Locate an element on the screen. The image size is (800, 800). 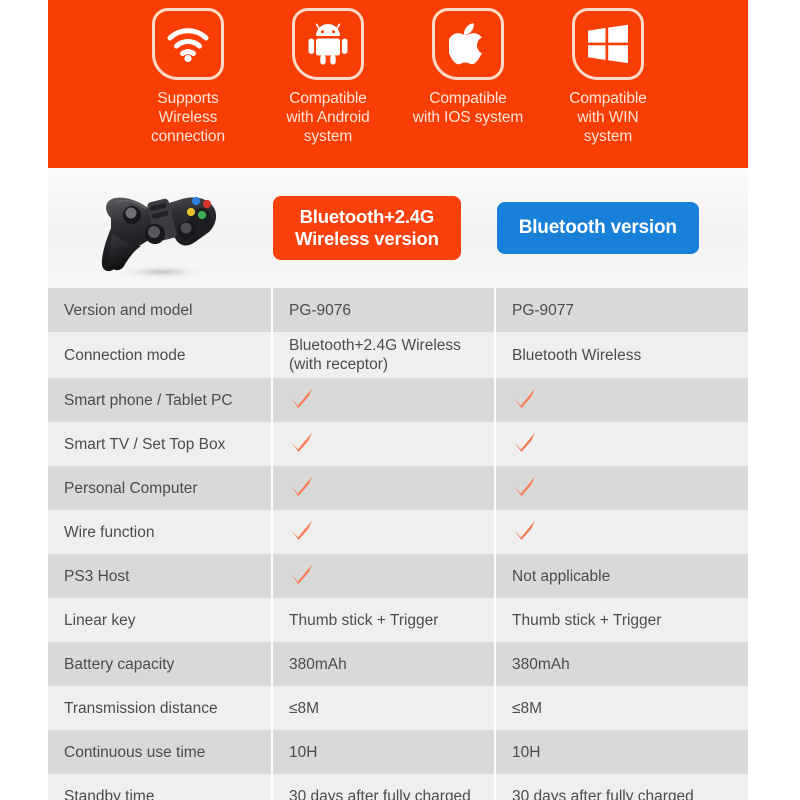
feature-label: Supports Wireless connection is located at coordinates (188, 117).